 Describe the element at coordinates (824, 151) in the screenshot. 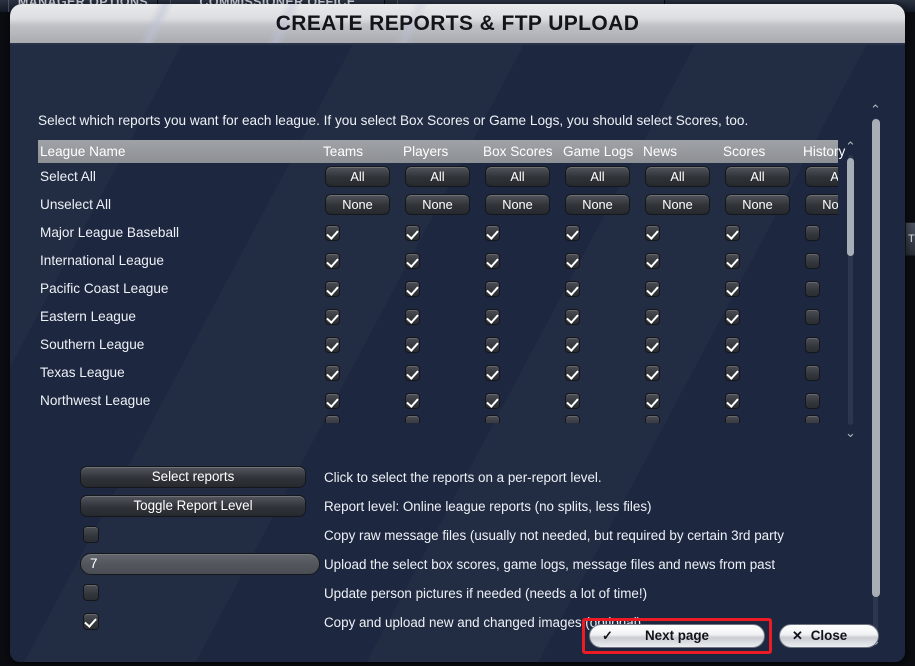

I see `table-column-header: History` at that location.